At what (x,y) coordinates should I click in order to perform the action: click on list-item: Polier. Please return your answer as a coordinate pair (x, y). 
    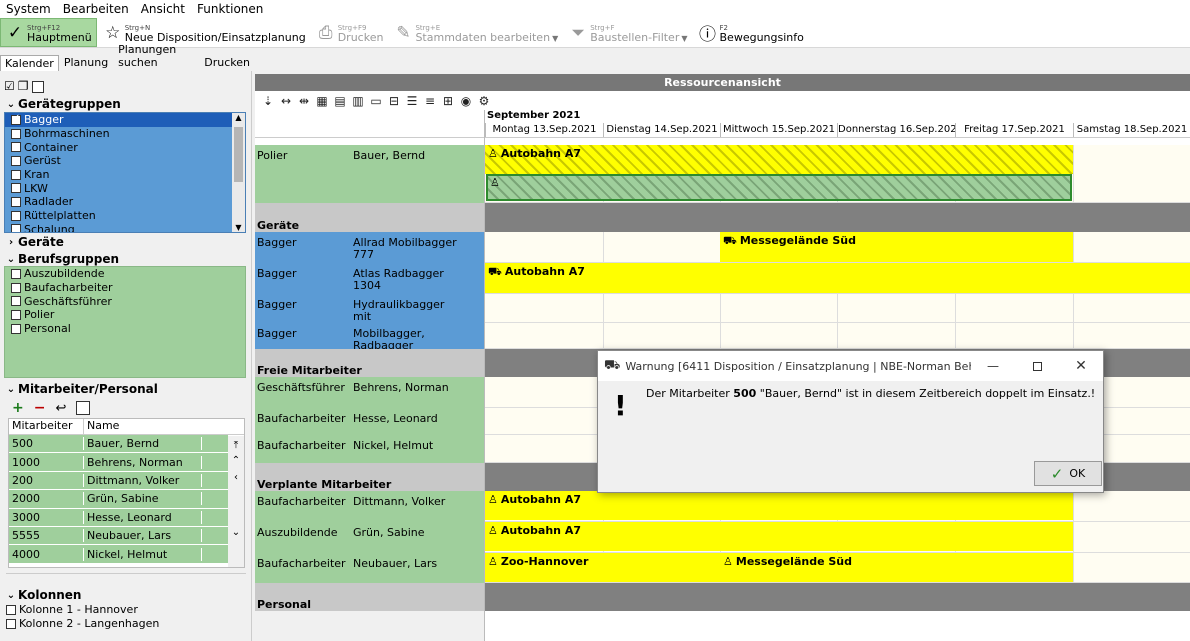
    Looking at the image, I should click on (125, 315).